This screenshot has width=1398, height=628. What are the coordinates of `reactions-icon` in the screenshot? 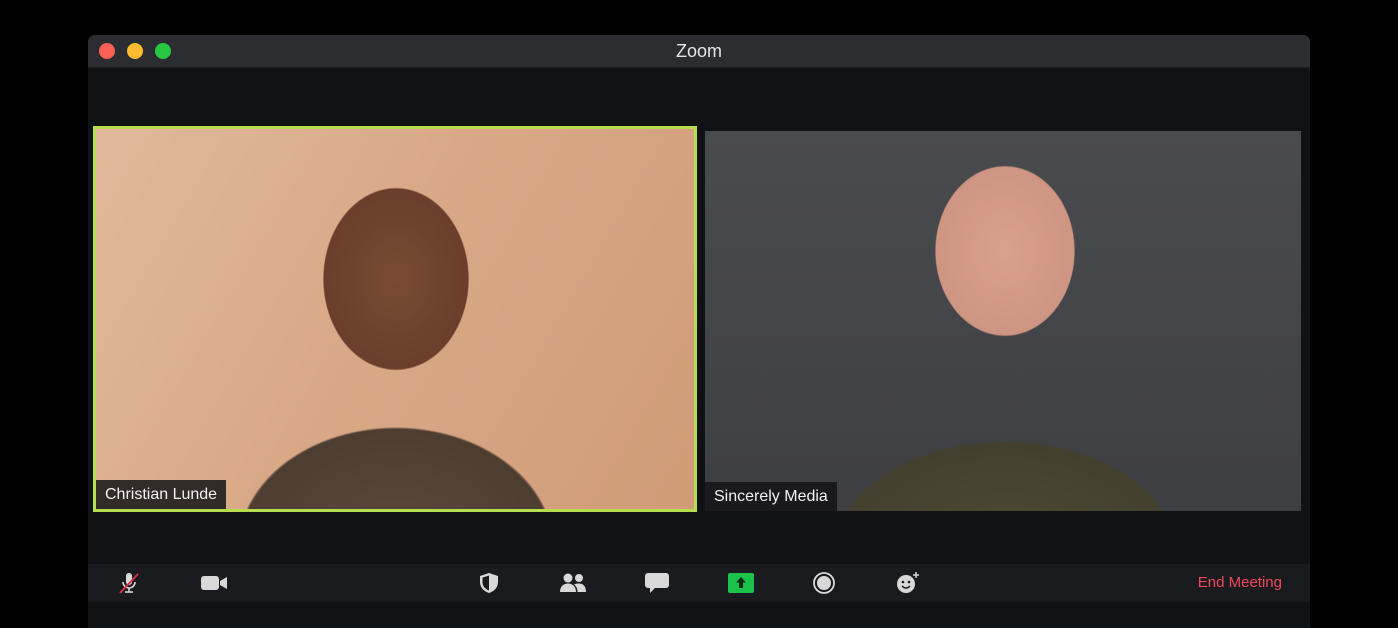 It's located at (908, 582).